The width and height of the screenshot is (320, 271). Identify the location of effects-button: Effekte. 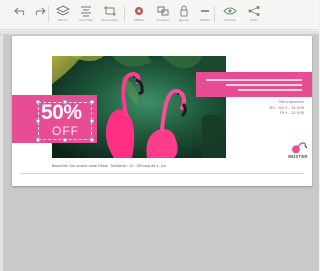
(139, 16).